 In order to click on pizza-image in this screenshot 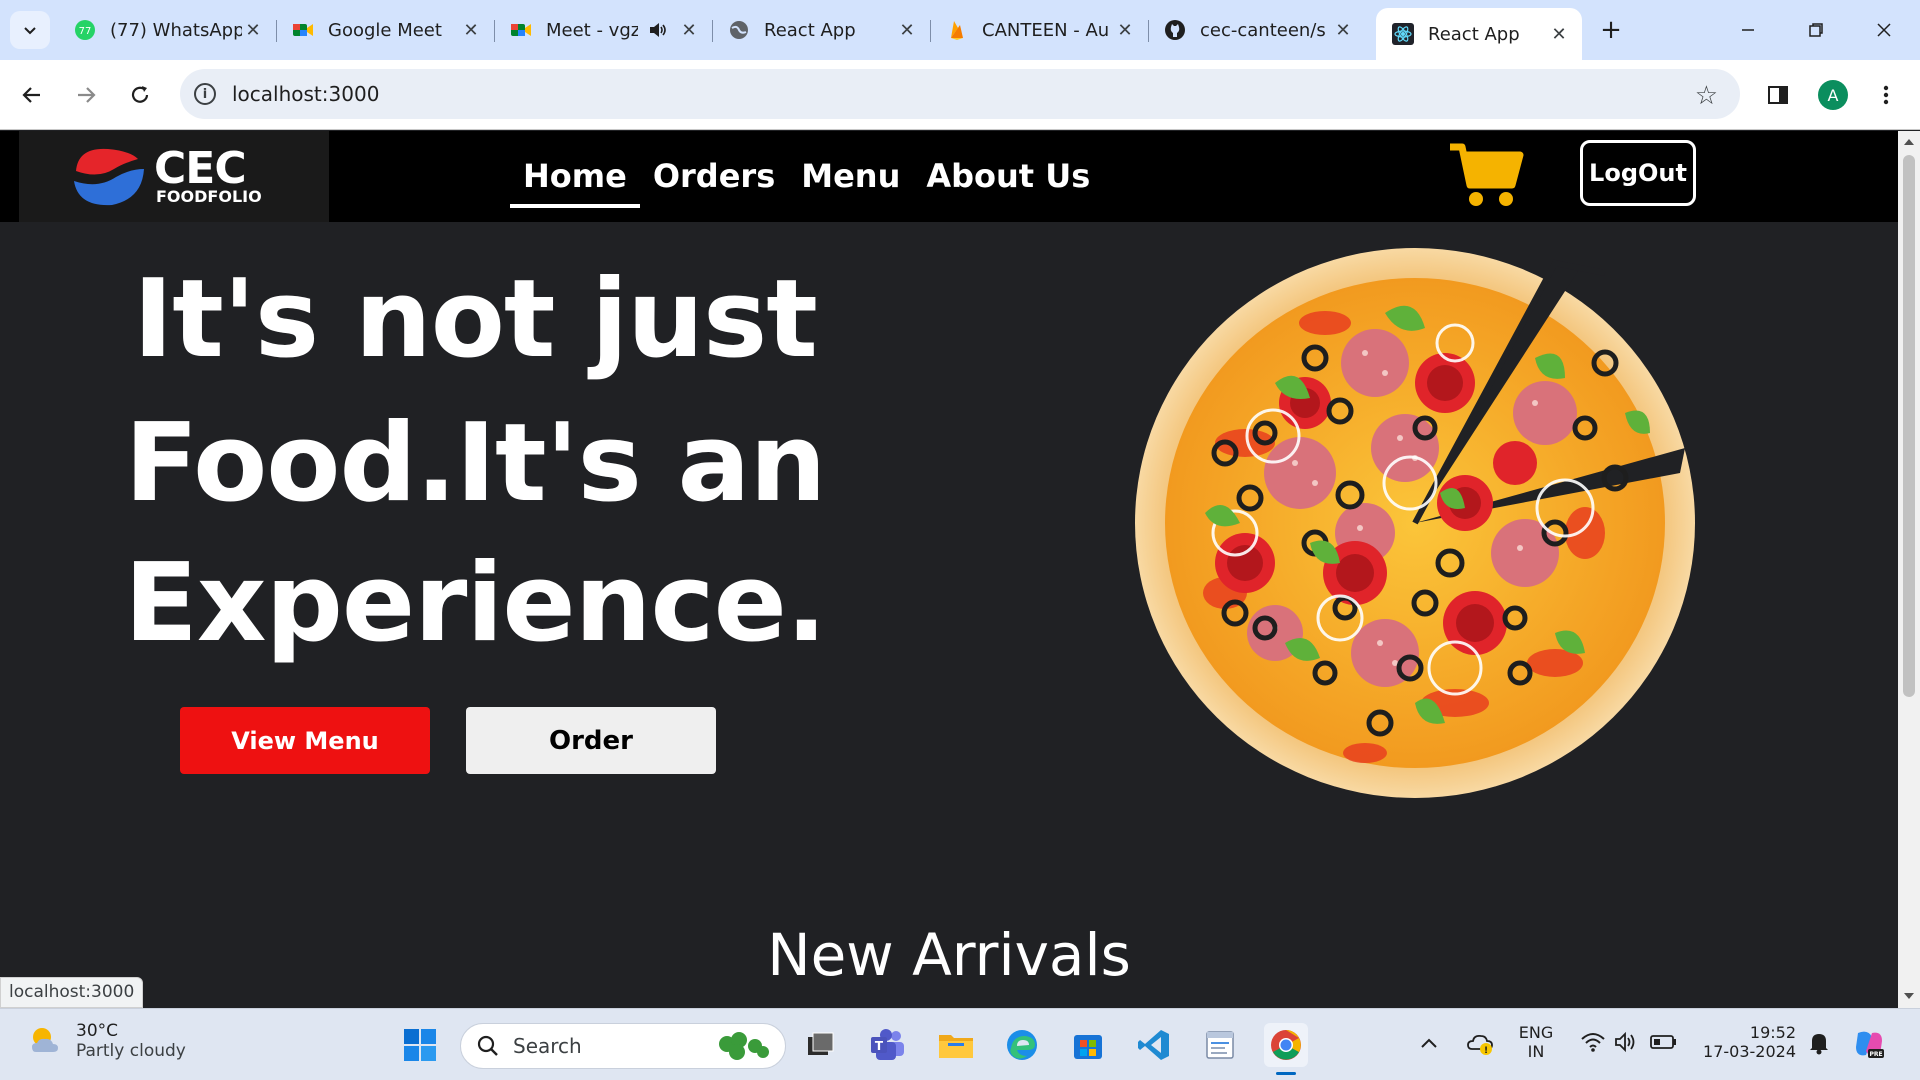, I will do `click(1415, 523)`.